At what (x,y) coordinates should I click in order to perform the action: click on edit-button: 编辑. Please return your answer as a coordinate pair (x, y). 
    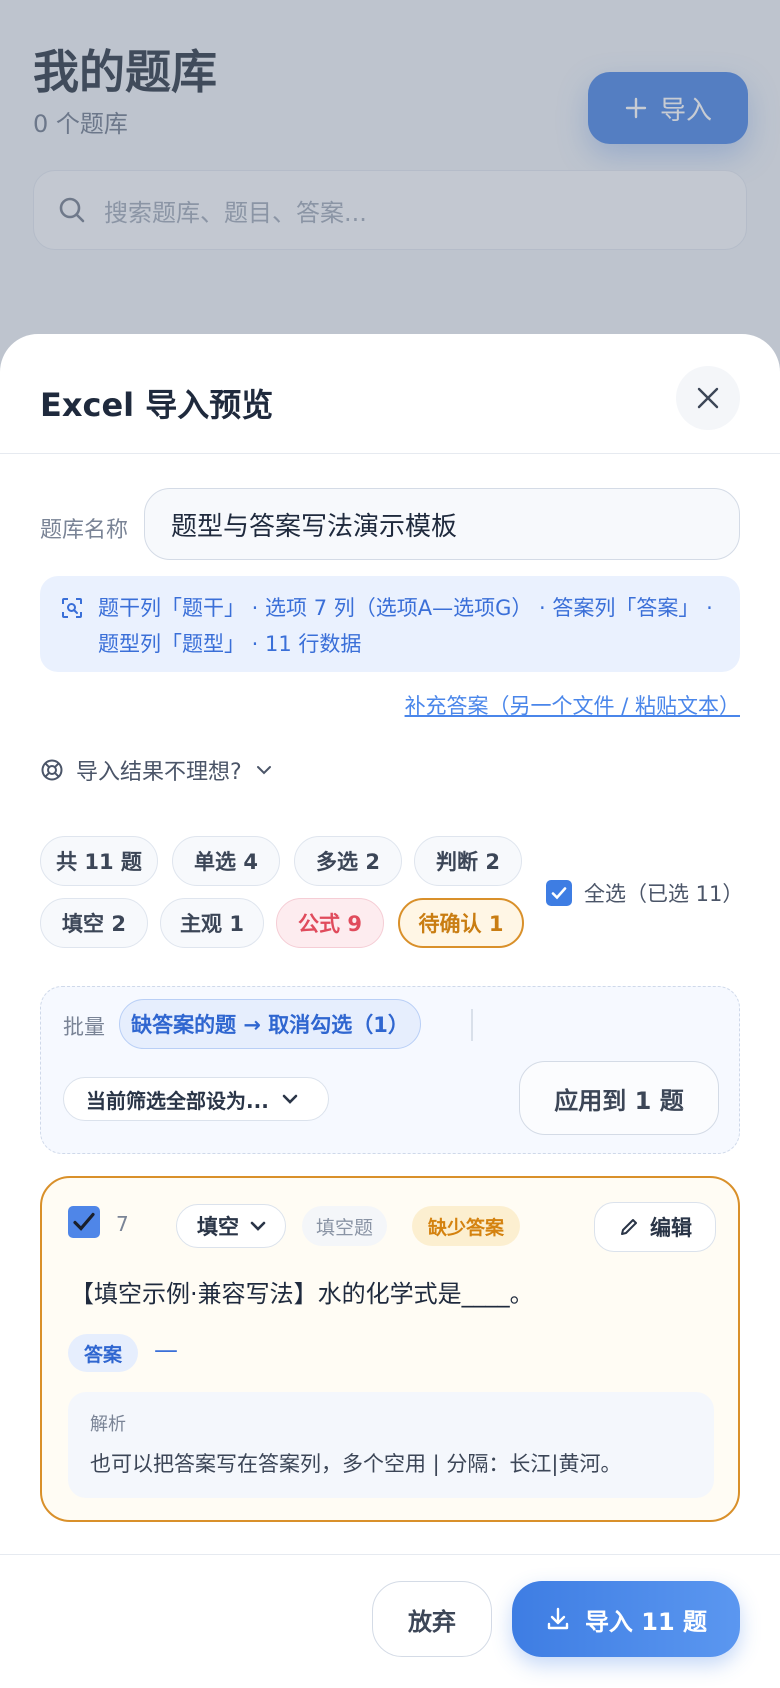
    Looking at the image, I should click on (655, 1227).